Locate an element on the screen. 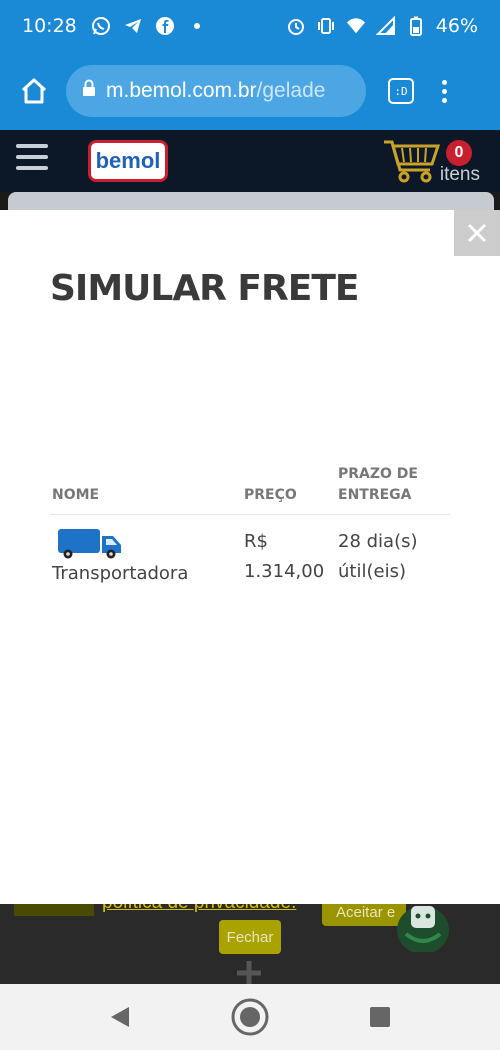 Image resolution: width=500 pixels, height=1050 pixels. recents-icon is located at coordinates (380, 1017).